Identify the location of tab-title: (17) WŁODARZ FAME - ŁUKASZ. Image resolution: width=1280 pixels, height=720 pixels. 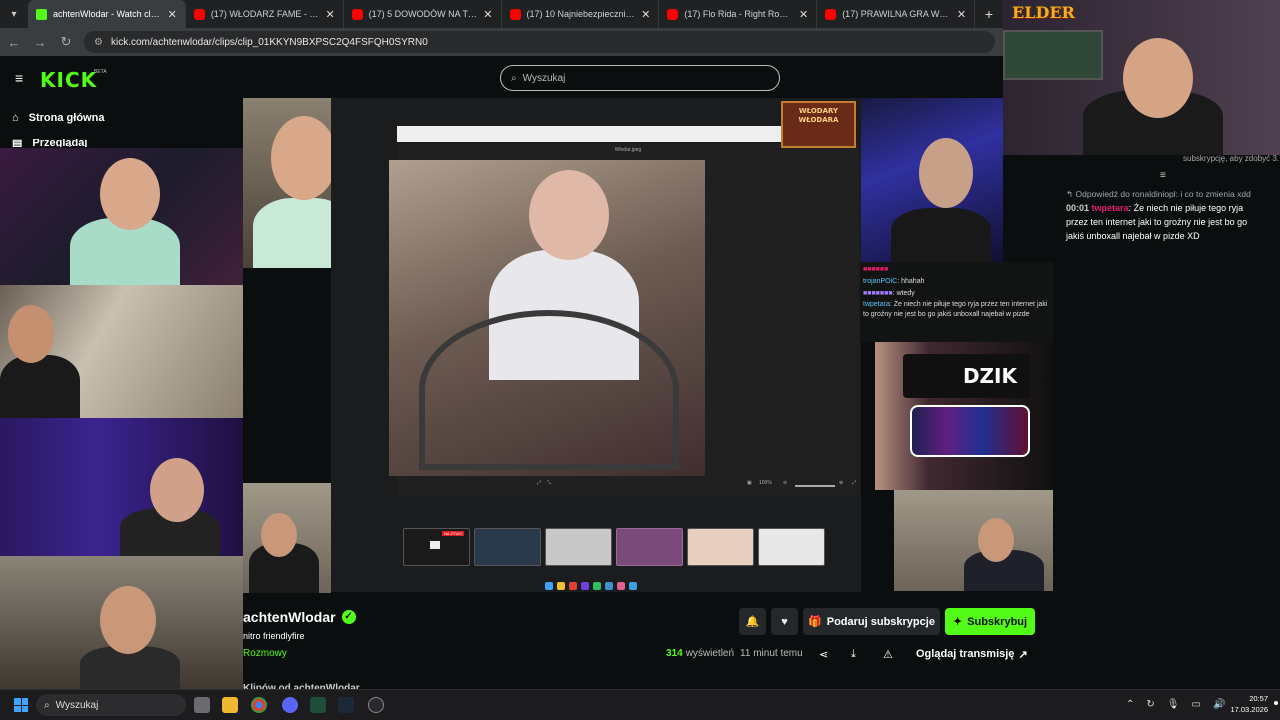
(265, 14).